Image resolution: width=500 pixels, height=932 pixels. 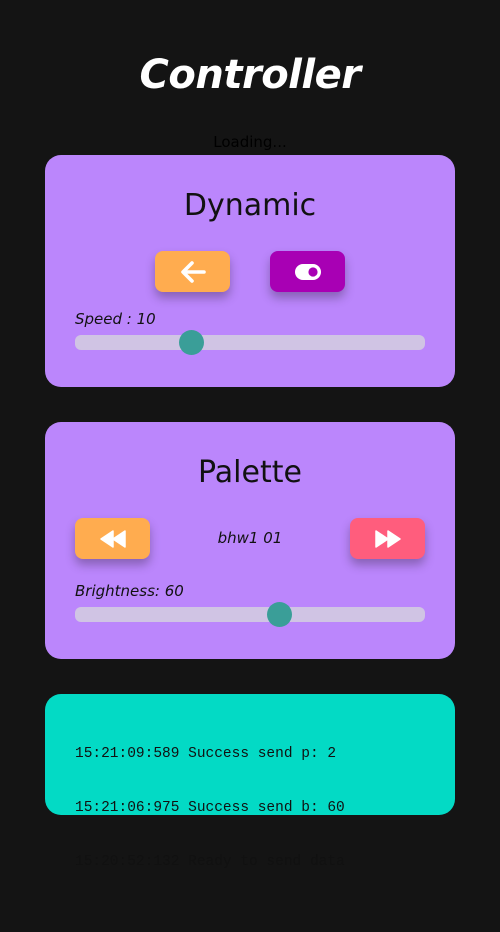 What do you see at coordinates (210, 862) in the screenshot?
I see `log-line: 15:20:52:132 Ready to send data` at bounding box center [210, 862].